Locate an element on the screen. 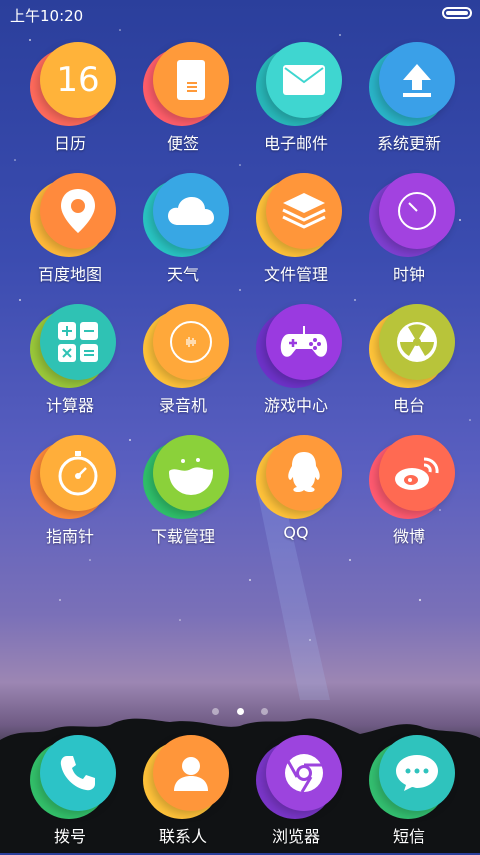 The width and height of the screenshot is (480, 855). app-label: 指南针 is located at coordinates (69, 536).